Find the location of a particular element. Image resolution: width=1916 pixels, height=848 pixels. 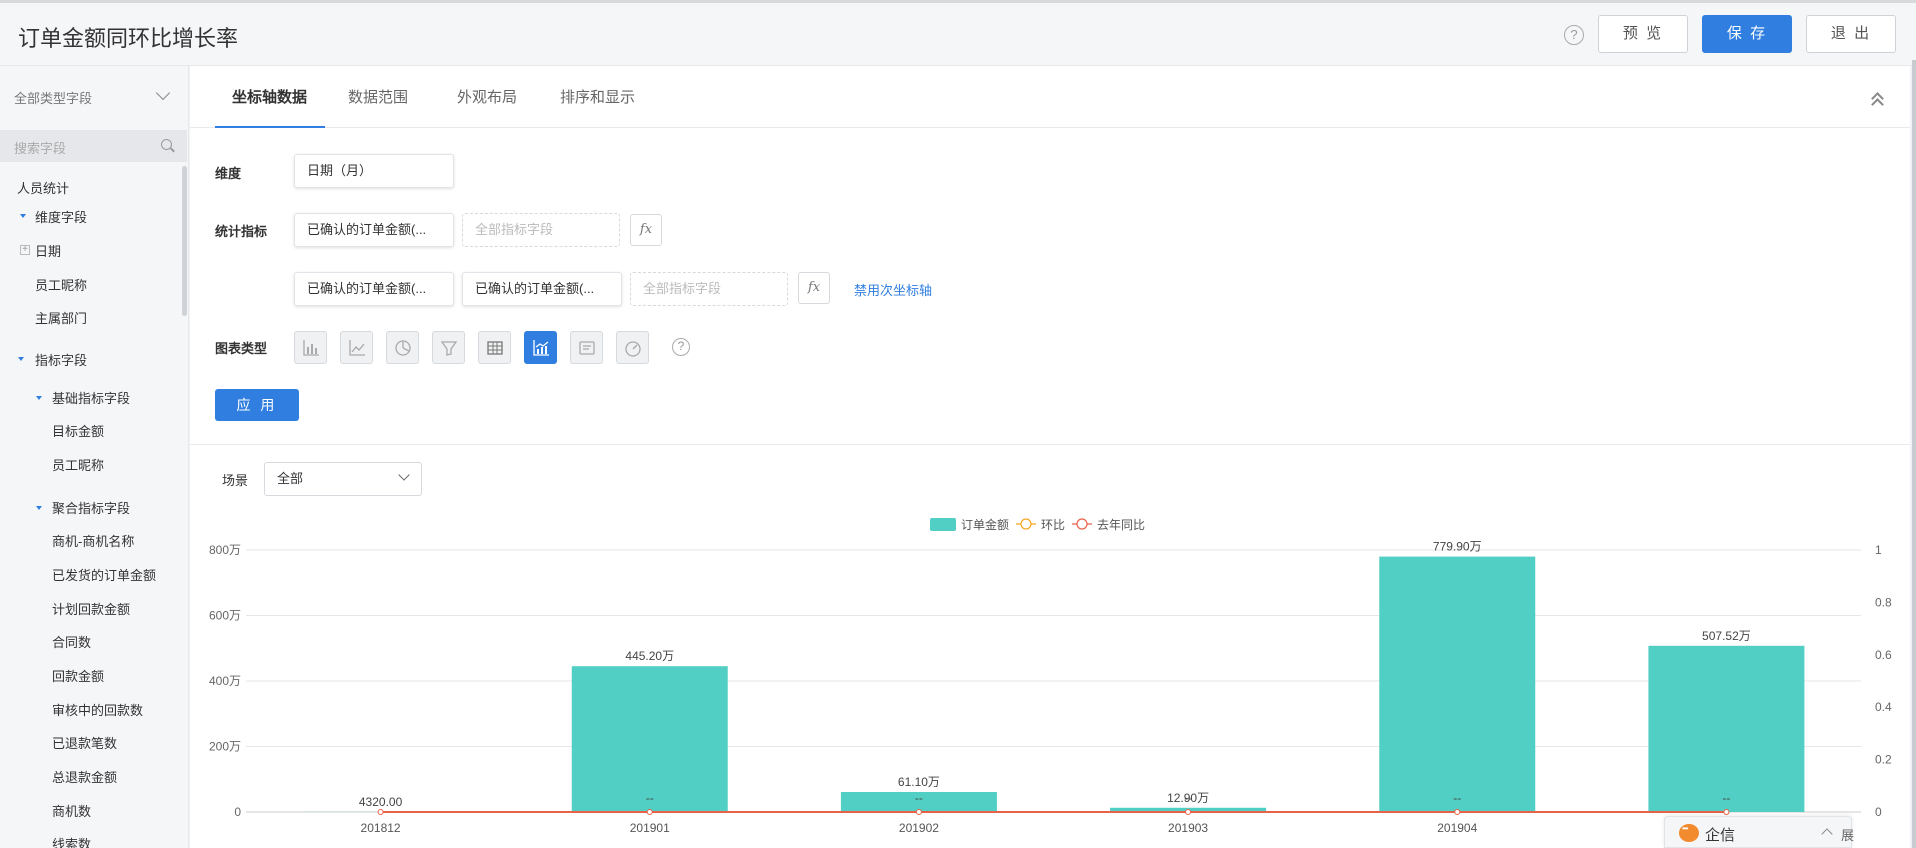

tree-item-agg: 商机数 is located at coordinates (71, 810).